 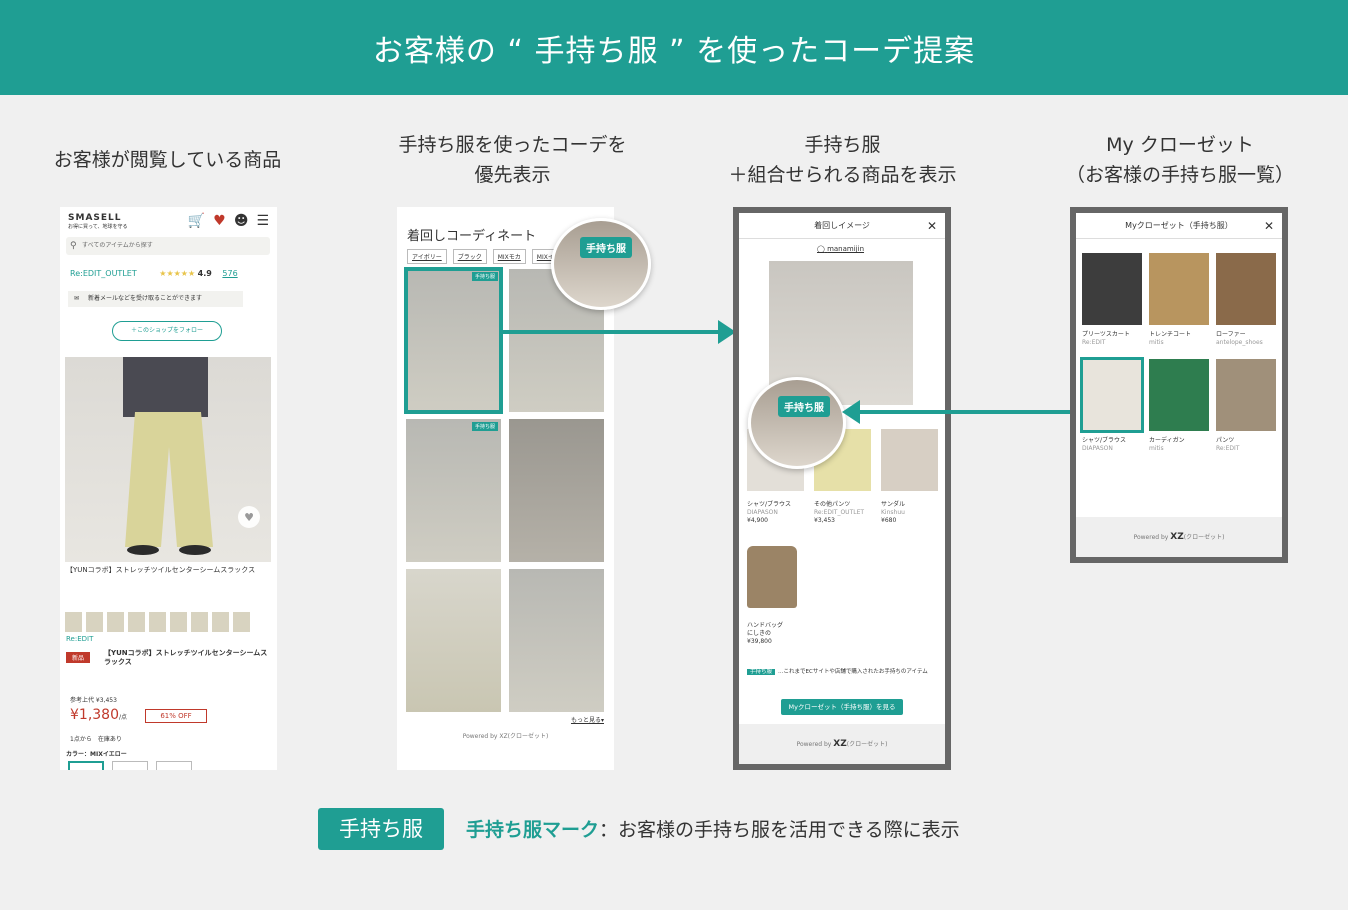 I want to click on closet-item: パンツ Re:EDIT, so click(x=1246, y=406).